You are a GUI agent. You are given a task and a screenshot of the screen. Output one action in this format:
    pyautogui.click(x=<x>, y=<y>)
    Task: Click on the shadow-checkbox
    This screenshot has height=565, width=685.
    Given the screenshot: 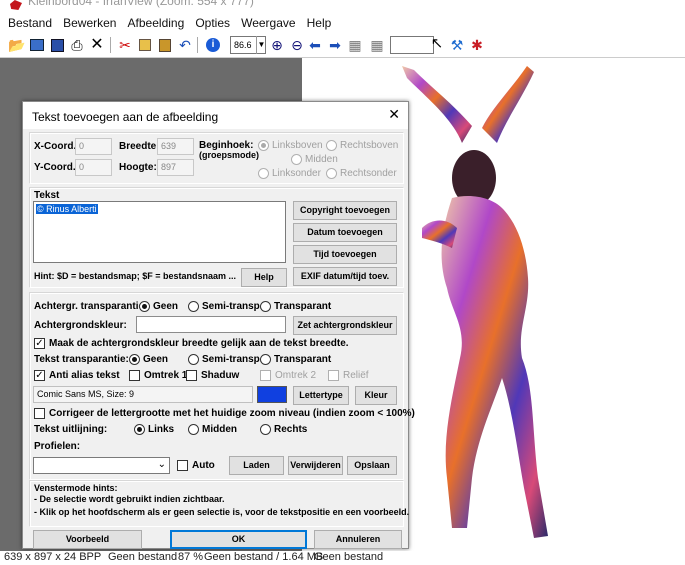 What is the action you would take?
    pyautogui.click(x=191, y=375)
    